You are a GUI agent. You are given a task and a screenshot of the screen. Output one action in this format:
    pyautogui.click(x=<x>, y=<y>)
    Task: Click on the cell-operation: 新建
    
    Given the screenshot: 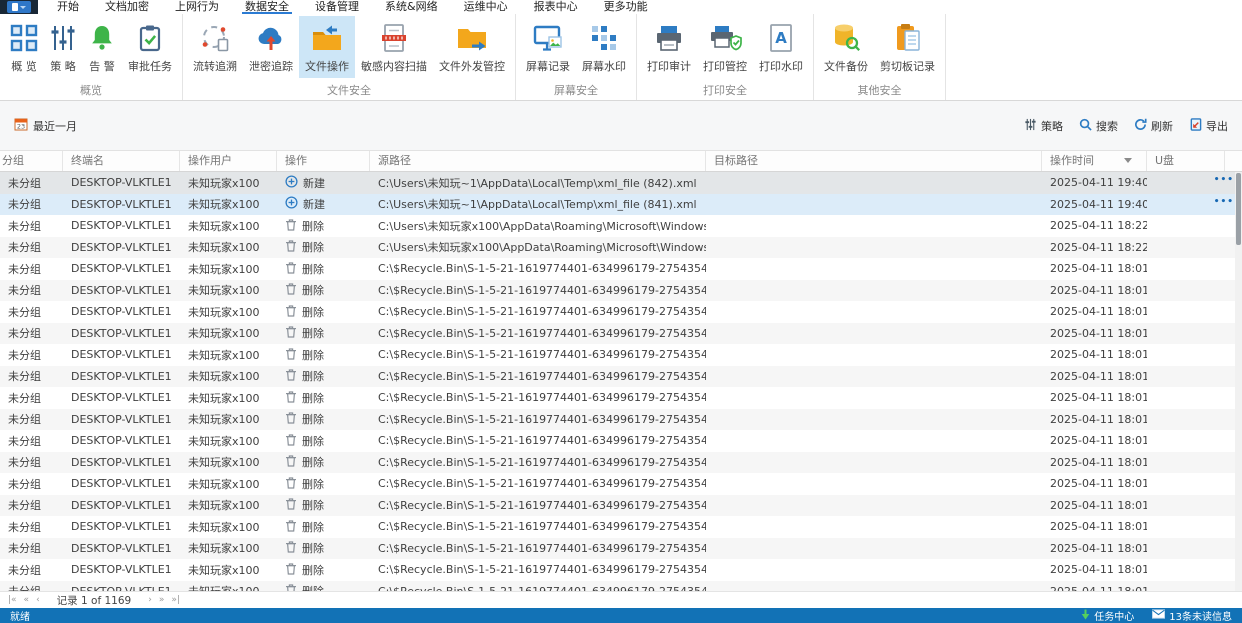 What is the action you would take?
    pyautogui.click(x=323, y=204)
    